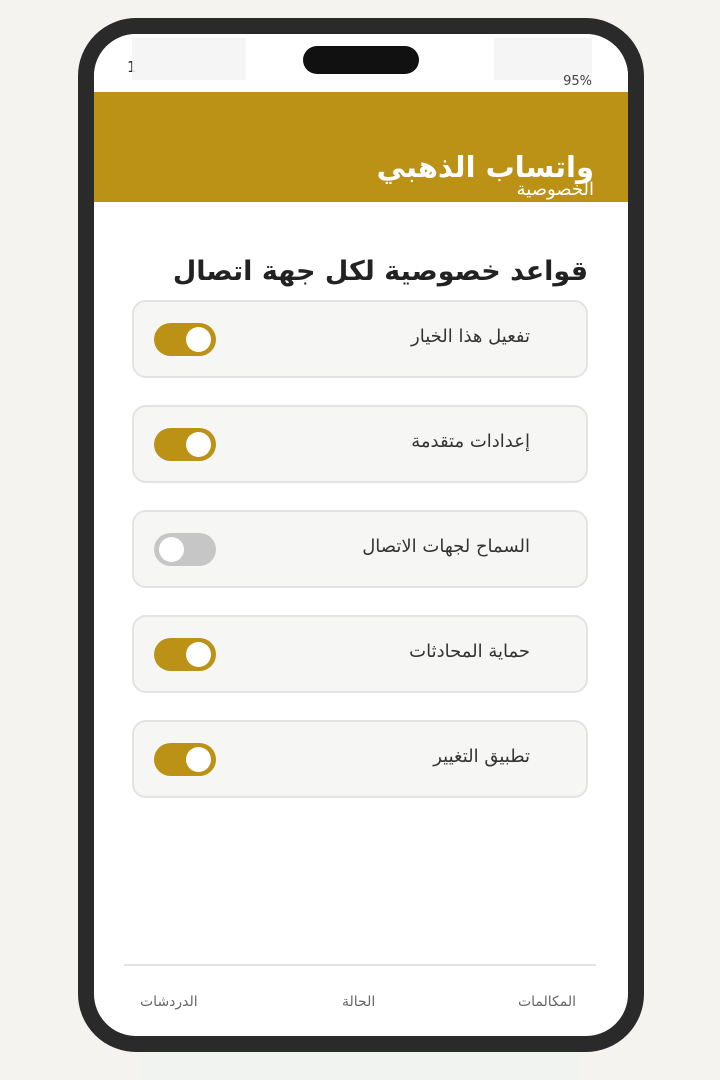 The height and width of the screenshot is (1080, 720). I want to click on status-blur-left, so click(189, 59).